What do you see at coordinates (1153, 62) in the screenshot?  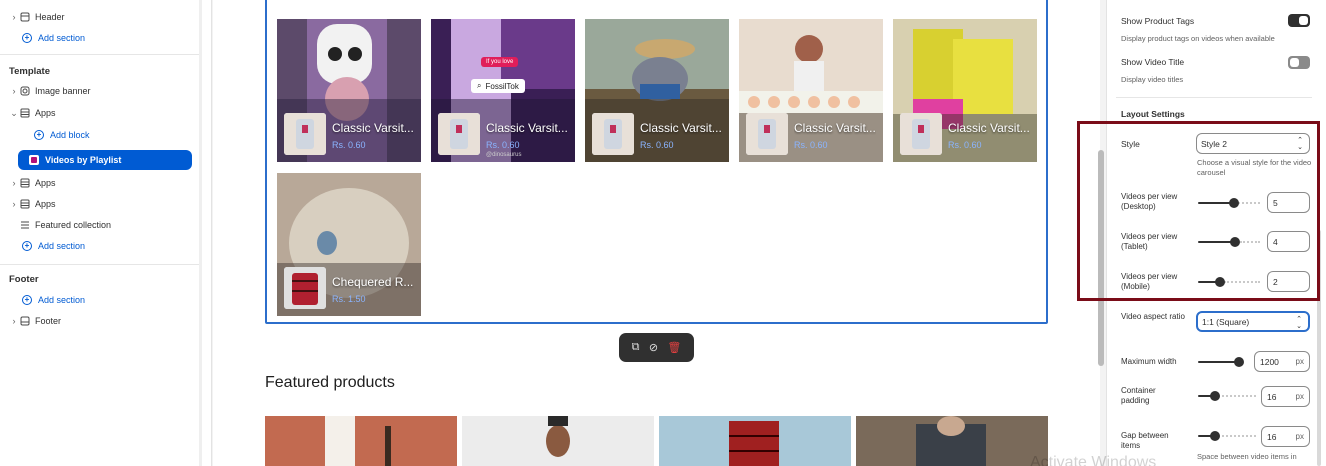 I see `show-video-title-label: Show Video Title` at bounding box center [1153, 62].